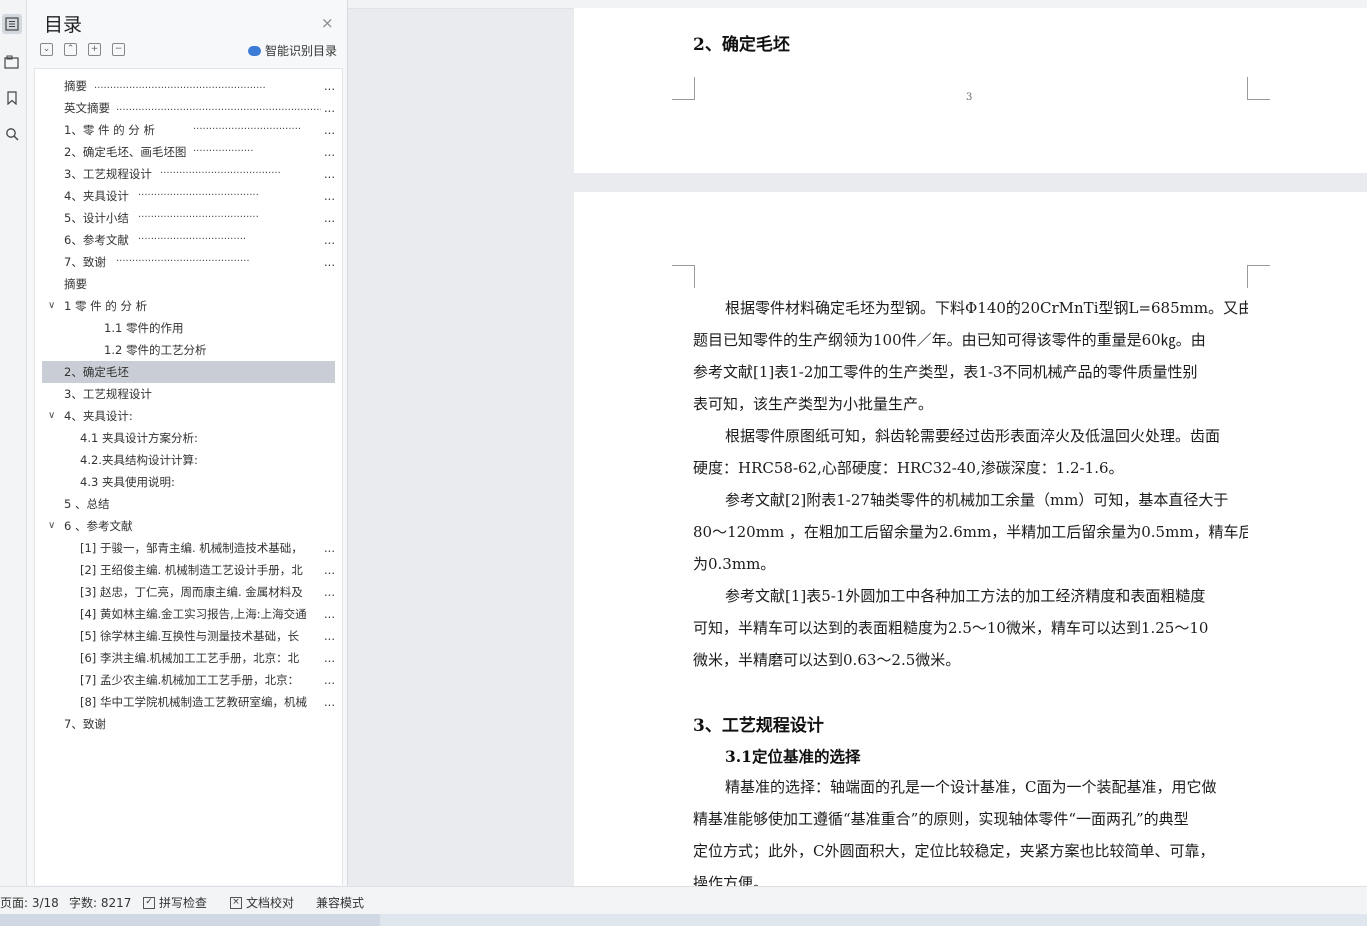 This screenshot has width=1367, height=926. Describe the element at coordinates (96, 240) in the screenshot. I see `toc-item-label: 6、参考文献` at that location.